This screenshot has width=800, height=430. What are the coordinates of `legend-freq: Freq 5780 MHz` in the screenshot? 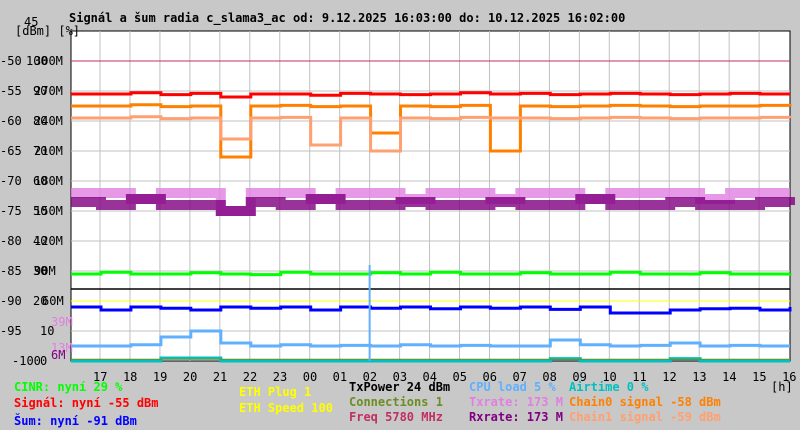 It's located at (396, 417).